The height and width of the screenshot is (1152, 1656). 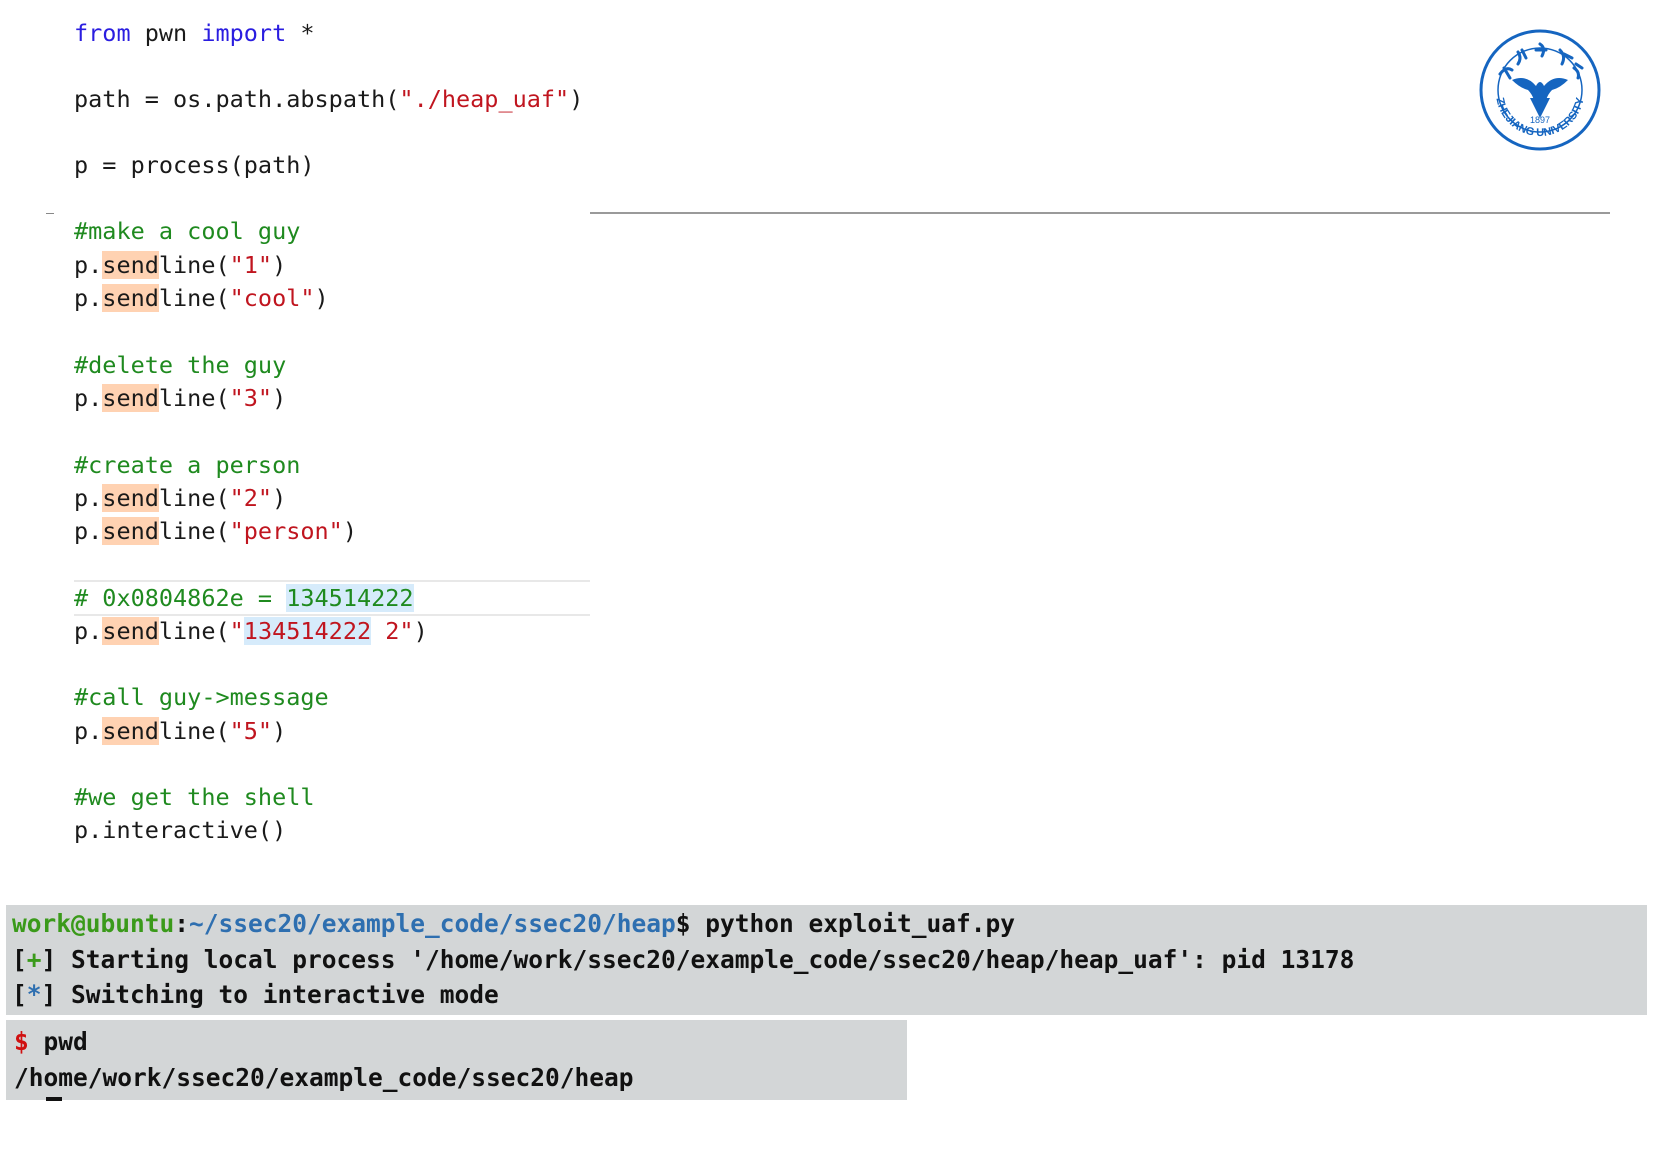 I want to click on status-plus-marker: +, so click(x=34, y=959).